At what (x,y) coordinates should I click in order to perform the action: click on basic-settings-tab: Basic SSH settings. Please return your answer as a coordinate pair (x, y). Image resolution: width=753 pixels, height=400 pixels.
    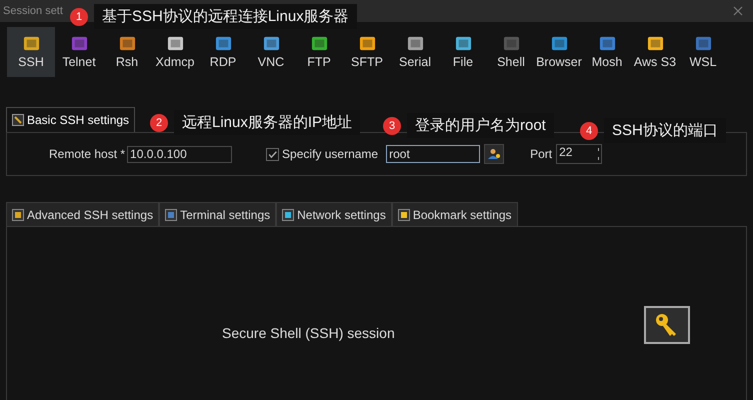
    Looking at the image, I should click on (71, 119).